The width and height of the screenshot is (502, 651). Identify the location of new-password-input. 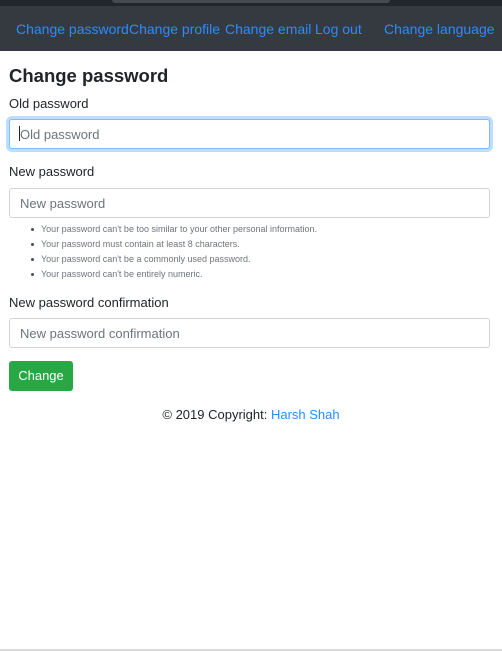
(249, 203).